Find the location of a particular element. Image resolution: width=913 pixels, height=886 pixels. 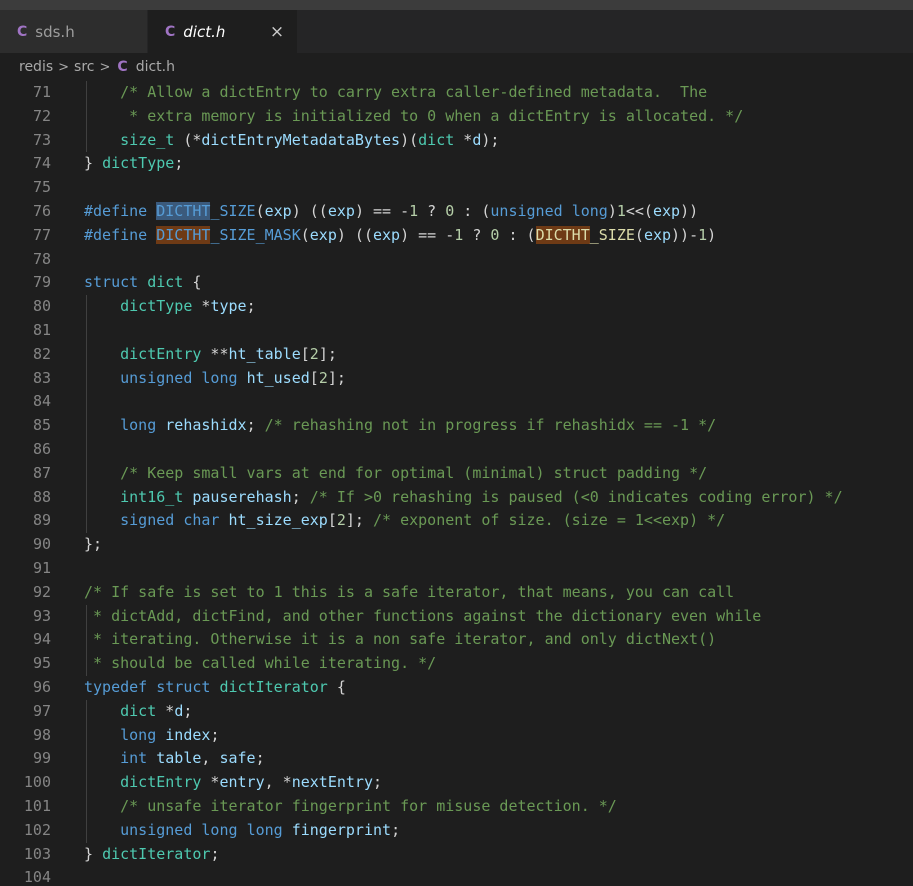

code-token: long is located at coordinates (219, 829).